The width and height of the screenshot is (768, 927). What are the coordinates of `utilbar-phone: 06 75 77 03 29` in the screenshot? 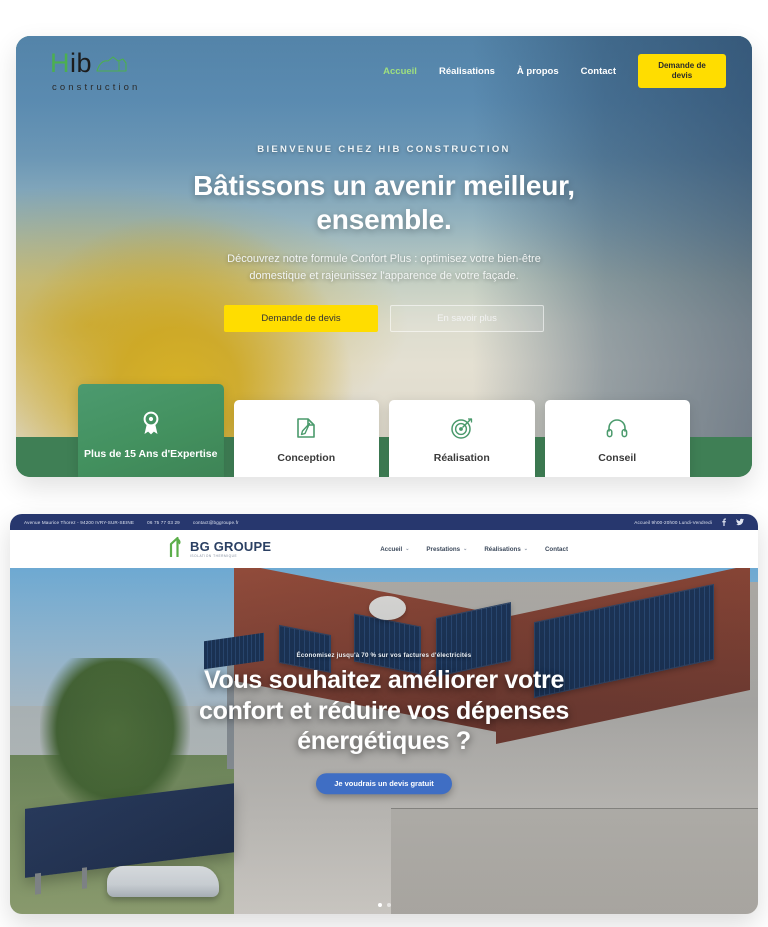 It's located at (163, 522).